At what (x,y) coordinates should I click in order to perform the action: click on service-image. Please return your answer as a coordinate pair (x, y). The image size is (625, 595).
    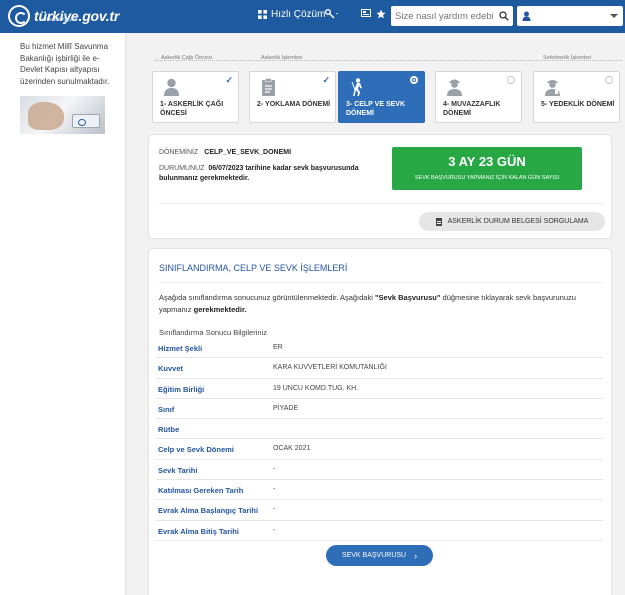
    Looking at the image, I should click on (62, 115).